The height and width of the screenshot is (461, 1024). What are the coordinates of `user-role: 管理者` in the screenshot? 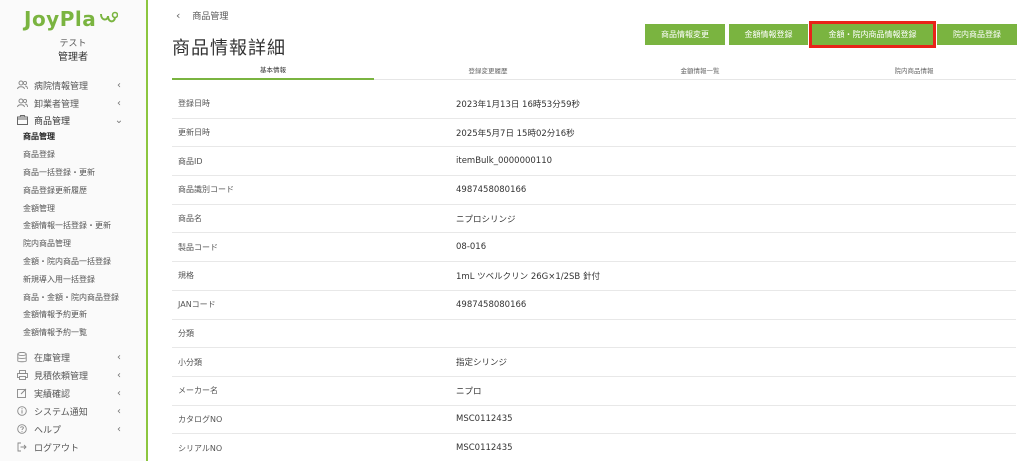 It's located at (73, 57).